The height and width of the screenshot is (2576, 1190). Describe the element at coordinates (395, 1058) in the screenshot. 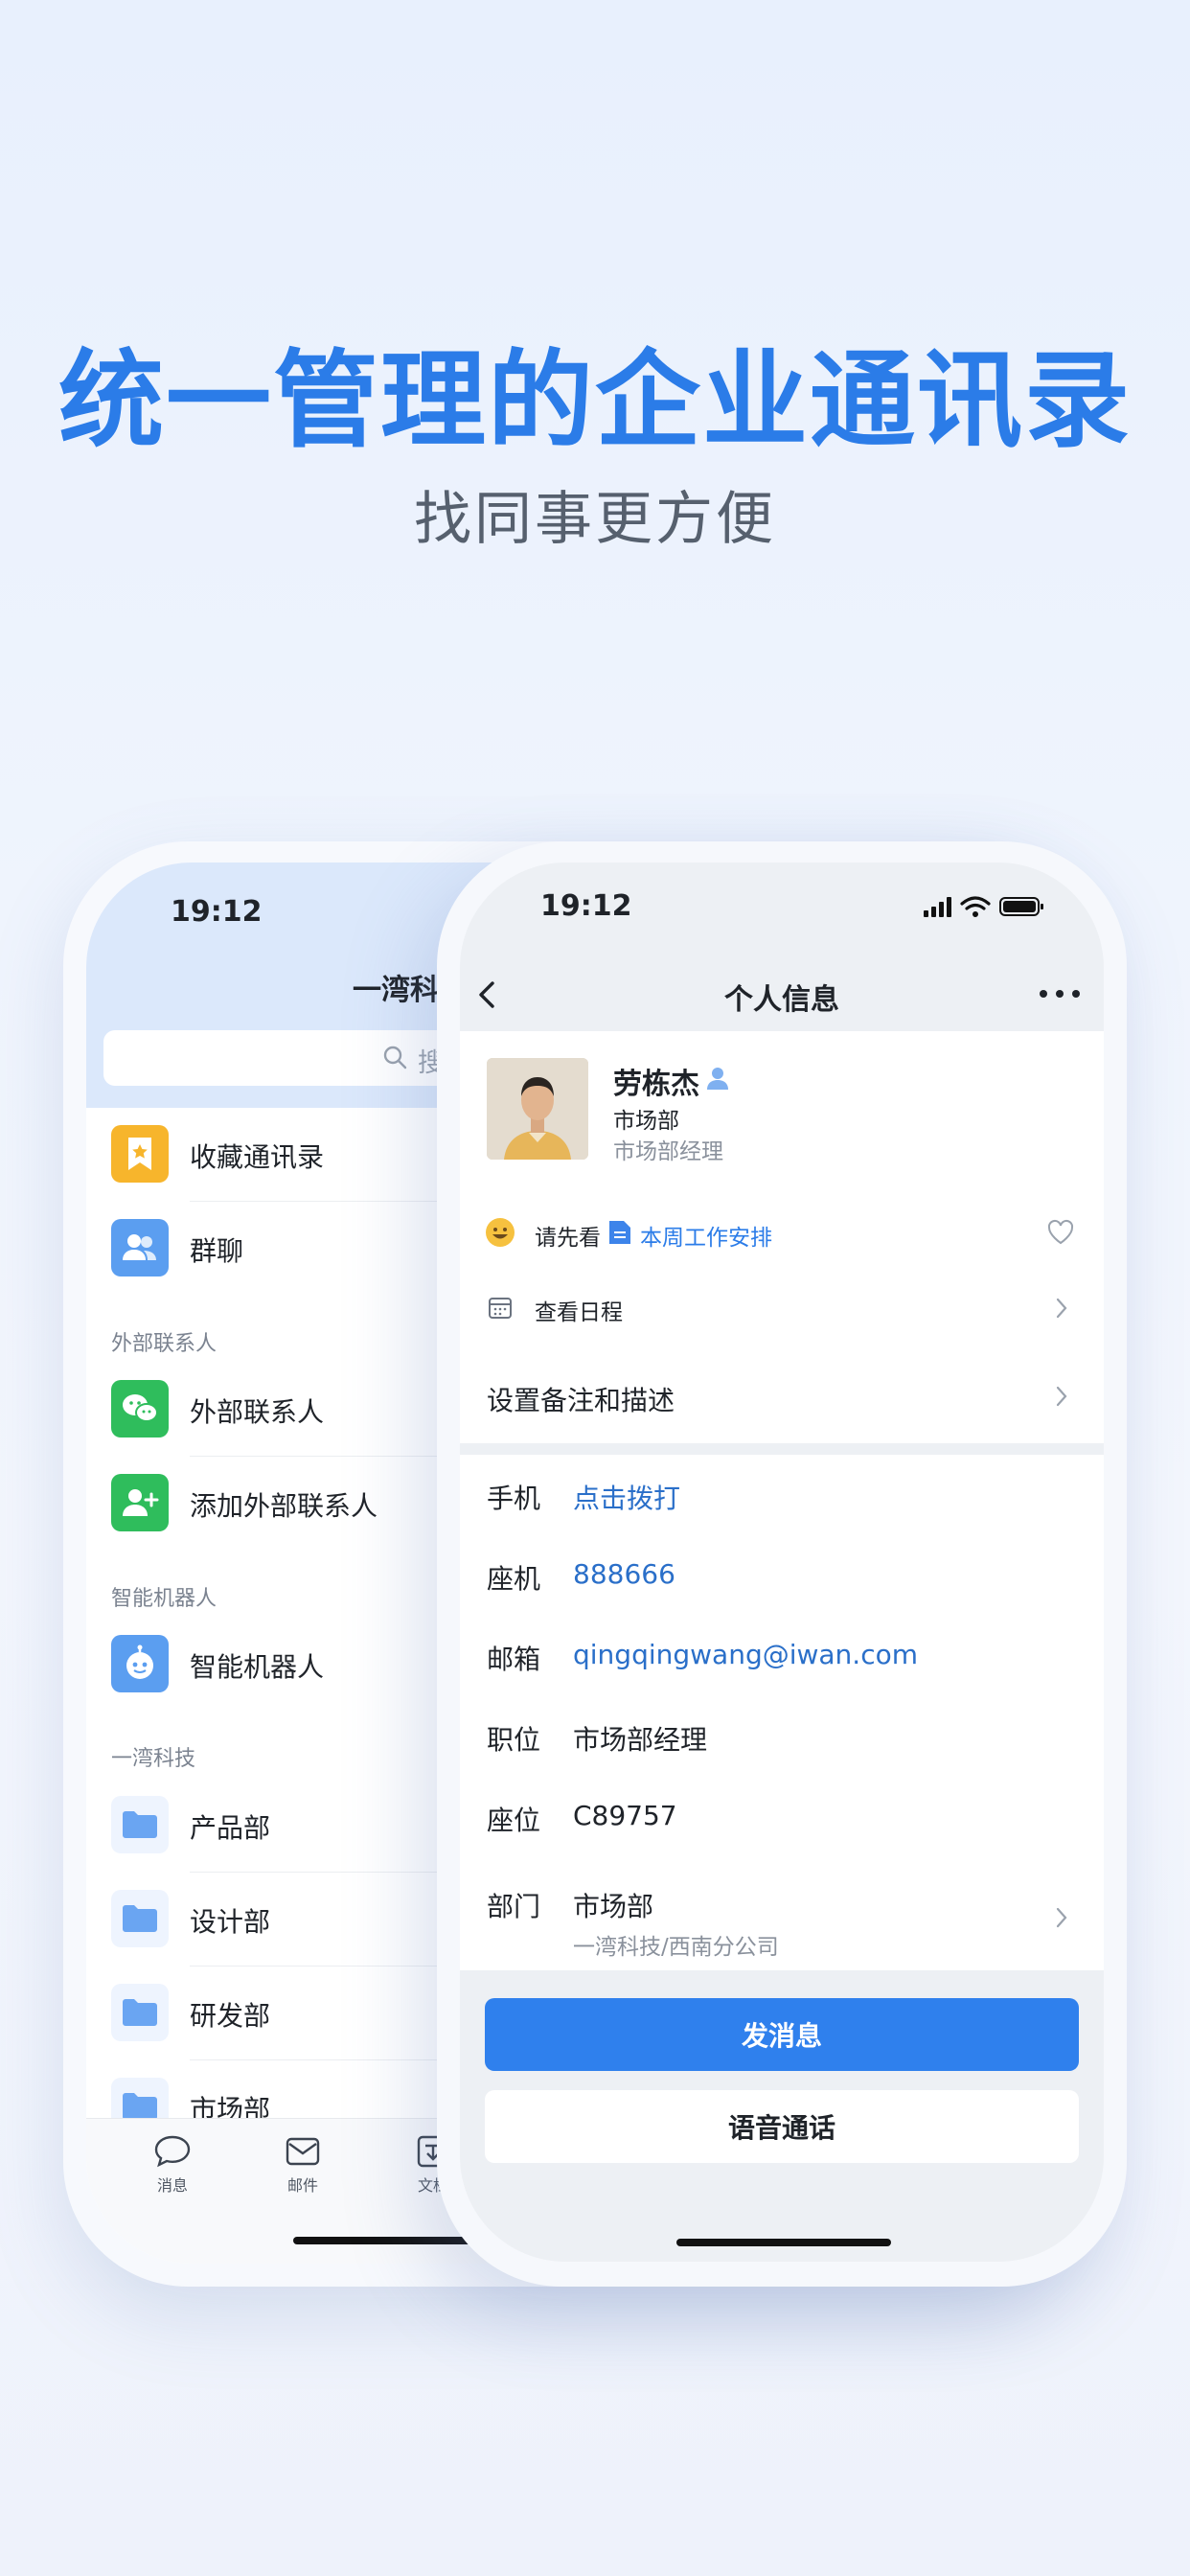

I see `search-icon` at that location.